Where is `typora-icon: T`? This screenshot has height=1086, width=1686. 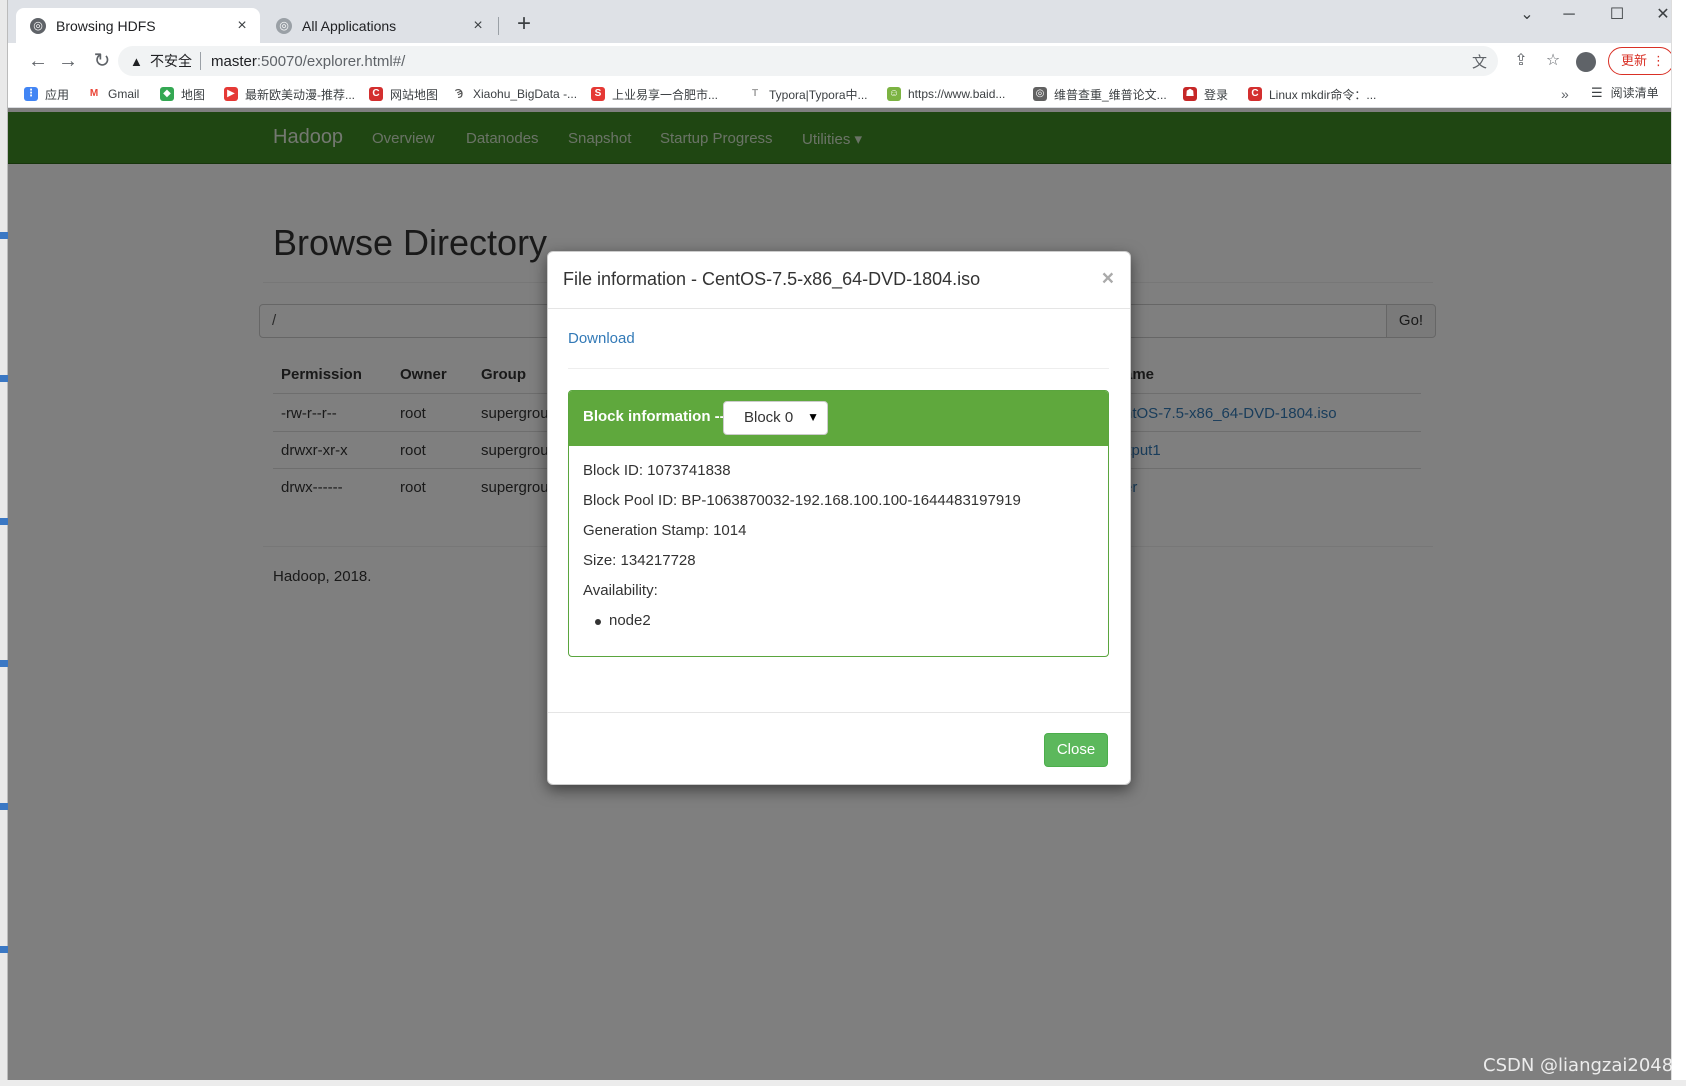
typora-icon: T is located at coordinates (755, 94).